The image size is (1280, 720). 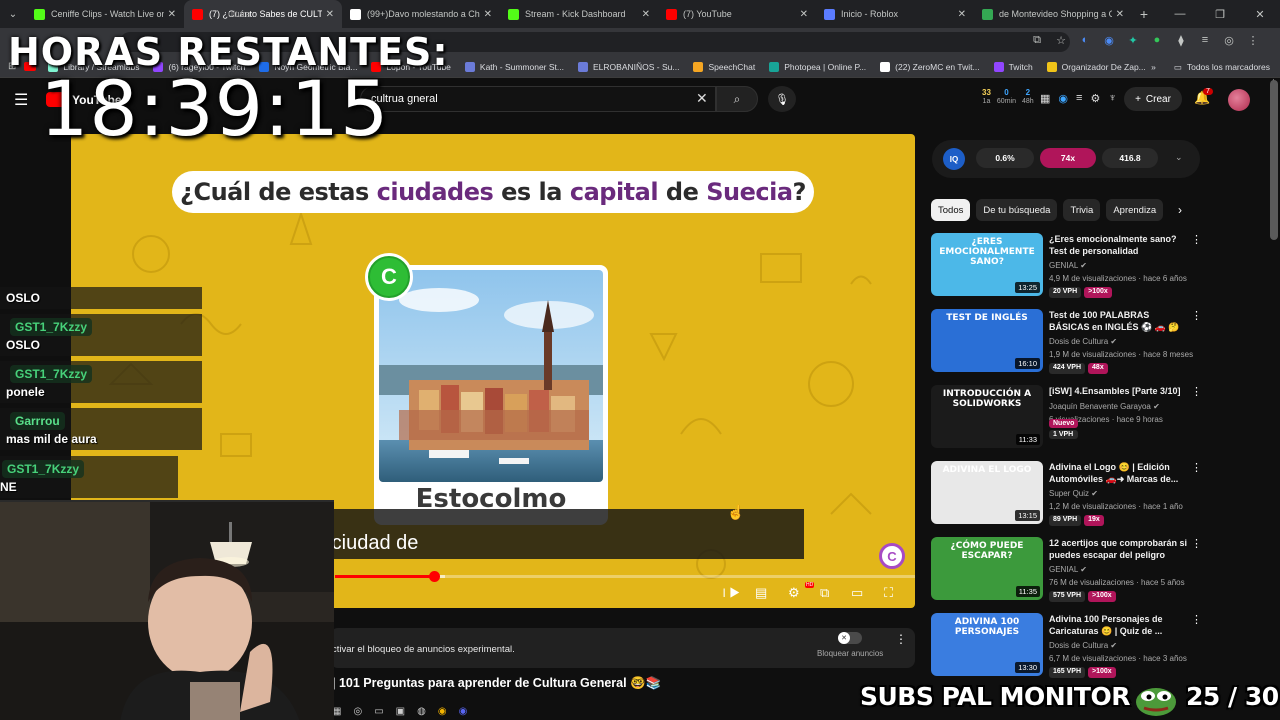 What do you see at coordinates (421, 711) in the screenshot?
I see `app-icon: ◍` at bounding box center [421, 711].